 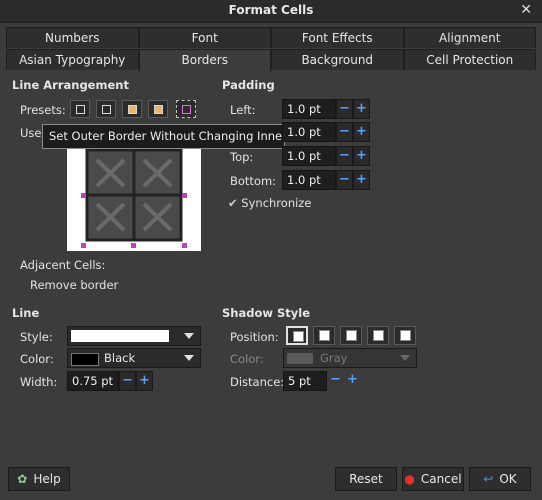 I want to click on padding-right-field: 1.0 pt, so click(x=309, y=132).